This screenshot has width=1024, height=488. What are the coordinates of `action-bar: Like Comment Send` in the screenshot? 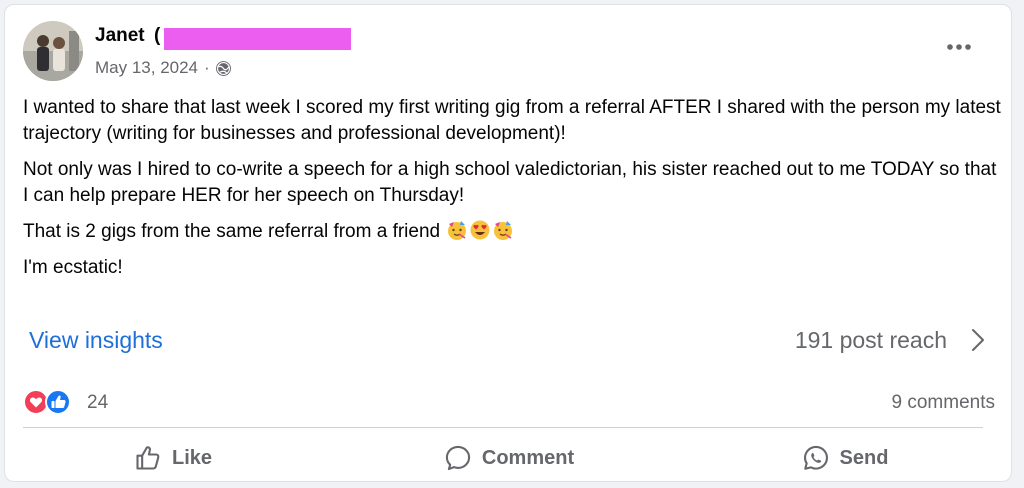 It's located at (509, 458).